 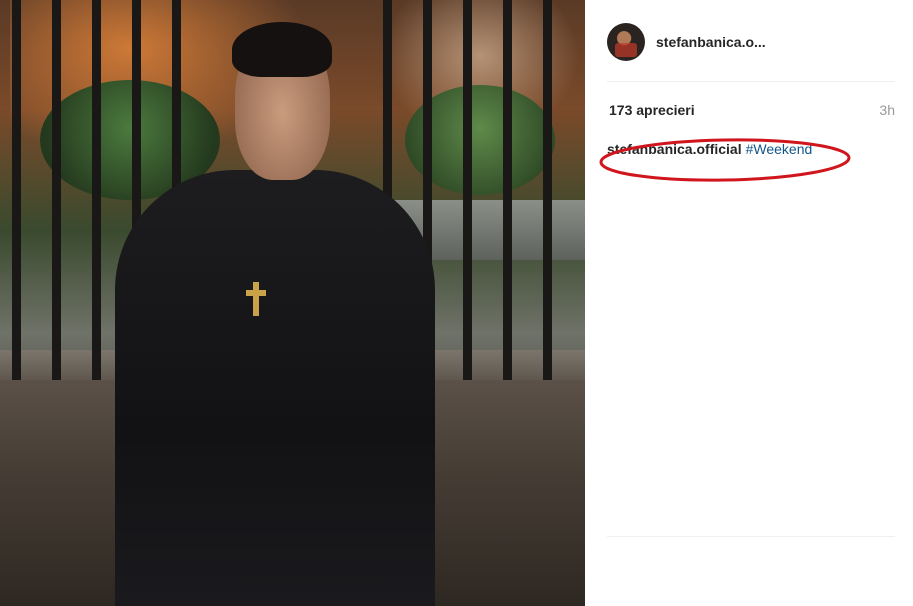 I want to click on likes-count: 173 aprecieri, so click(x=652, y=110).